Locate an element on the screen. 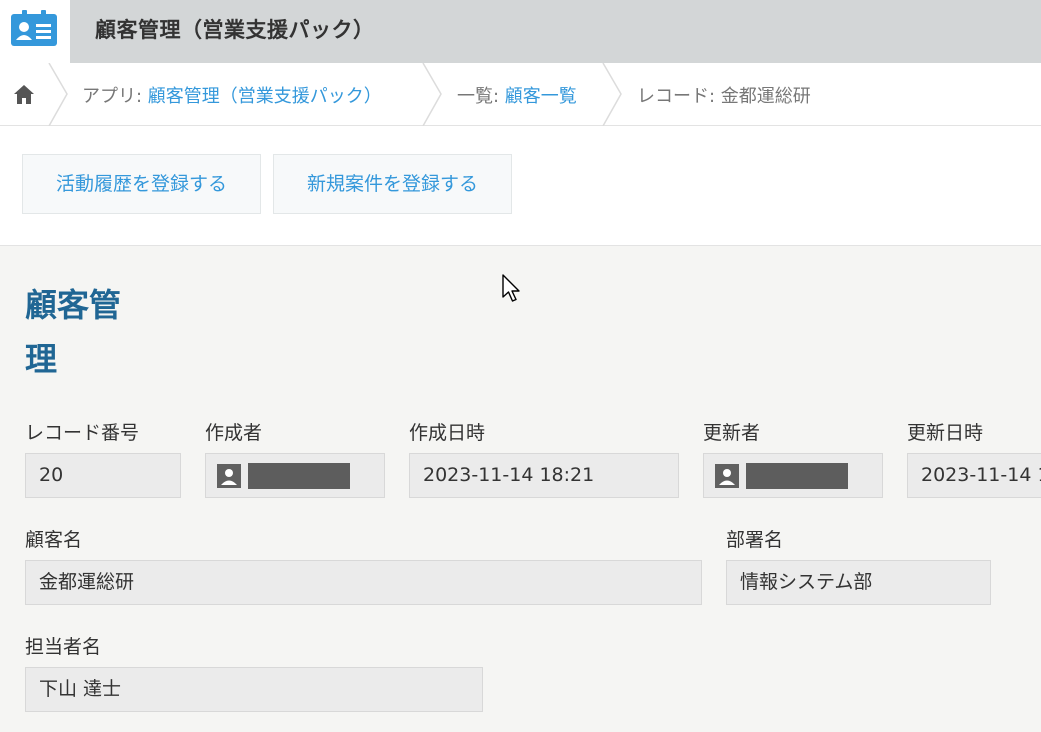  app-icon-container is located at coordinates (35, 31).